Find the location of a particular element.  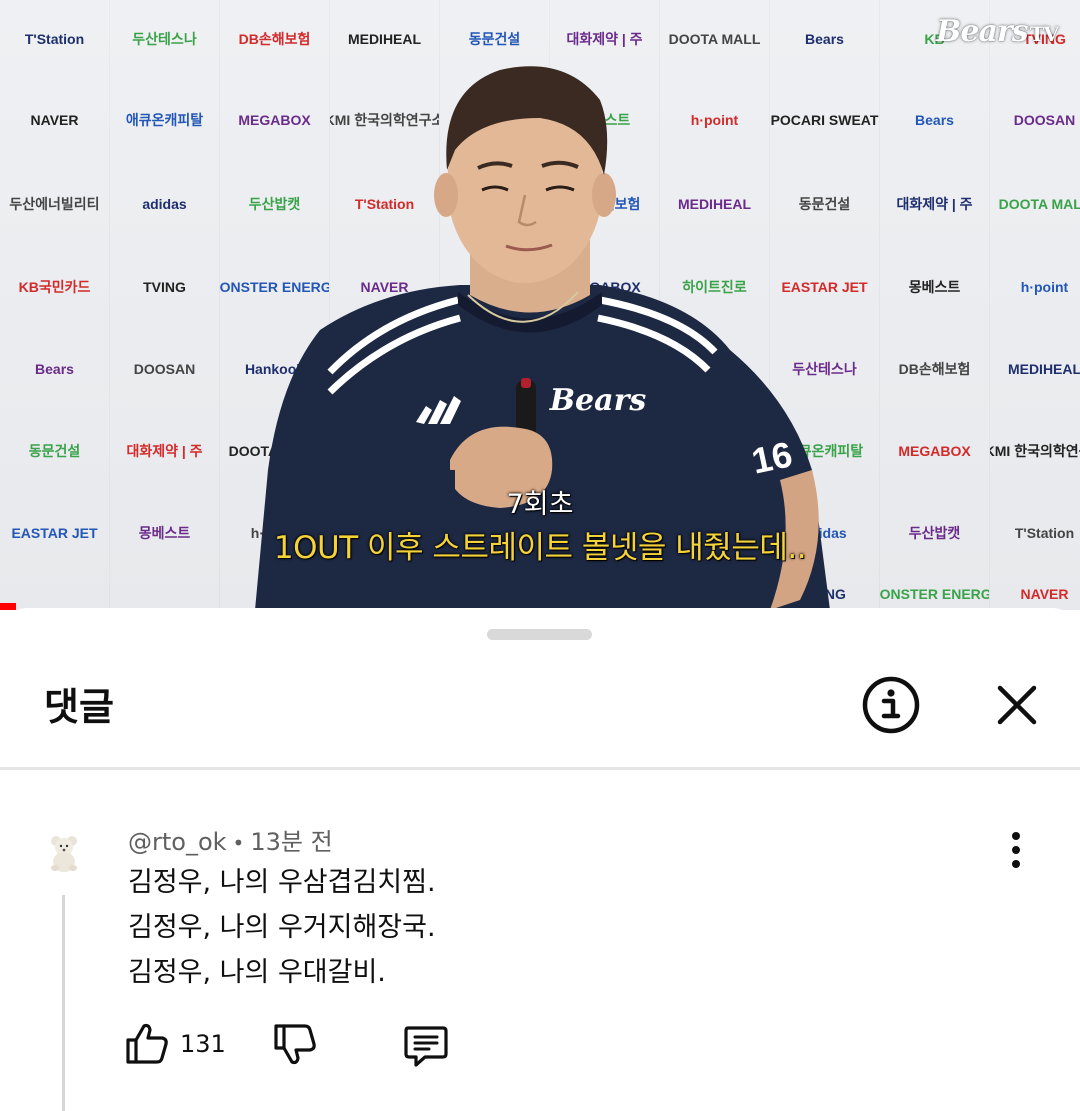

comment-meta: @rto_ok • 13분 전 is located at coordinates (230, 839).